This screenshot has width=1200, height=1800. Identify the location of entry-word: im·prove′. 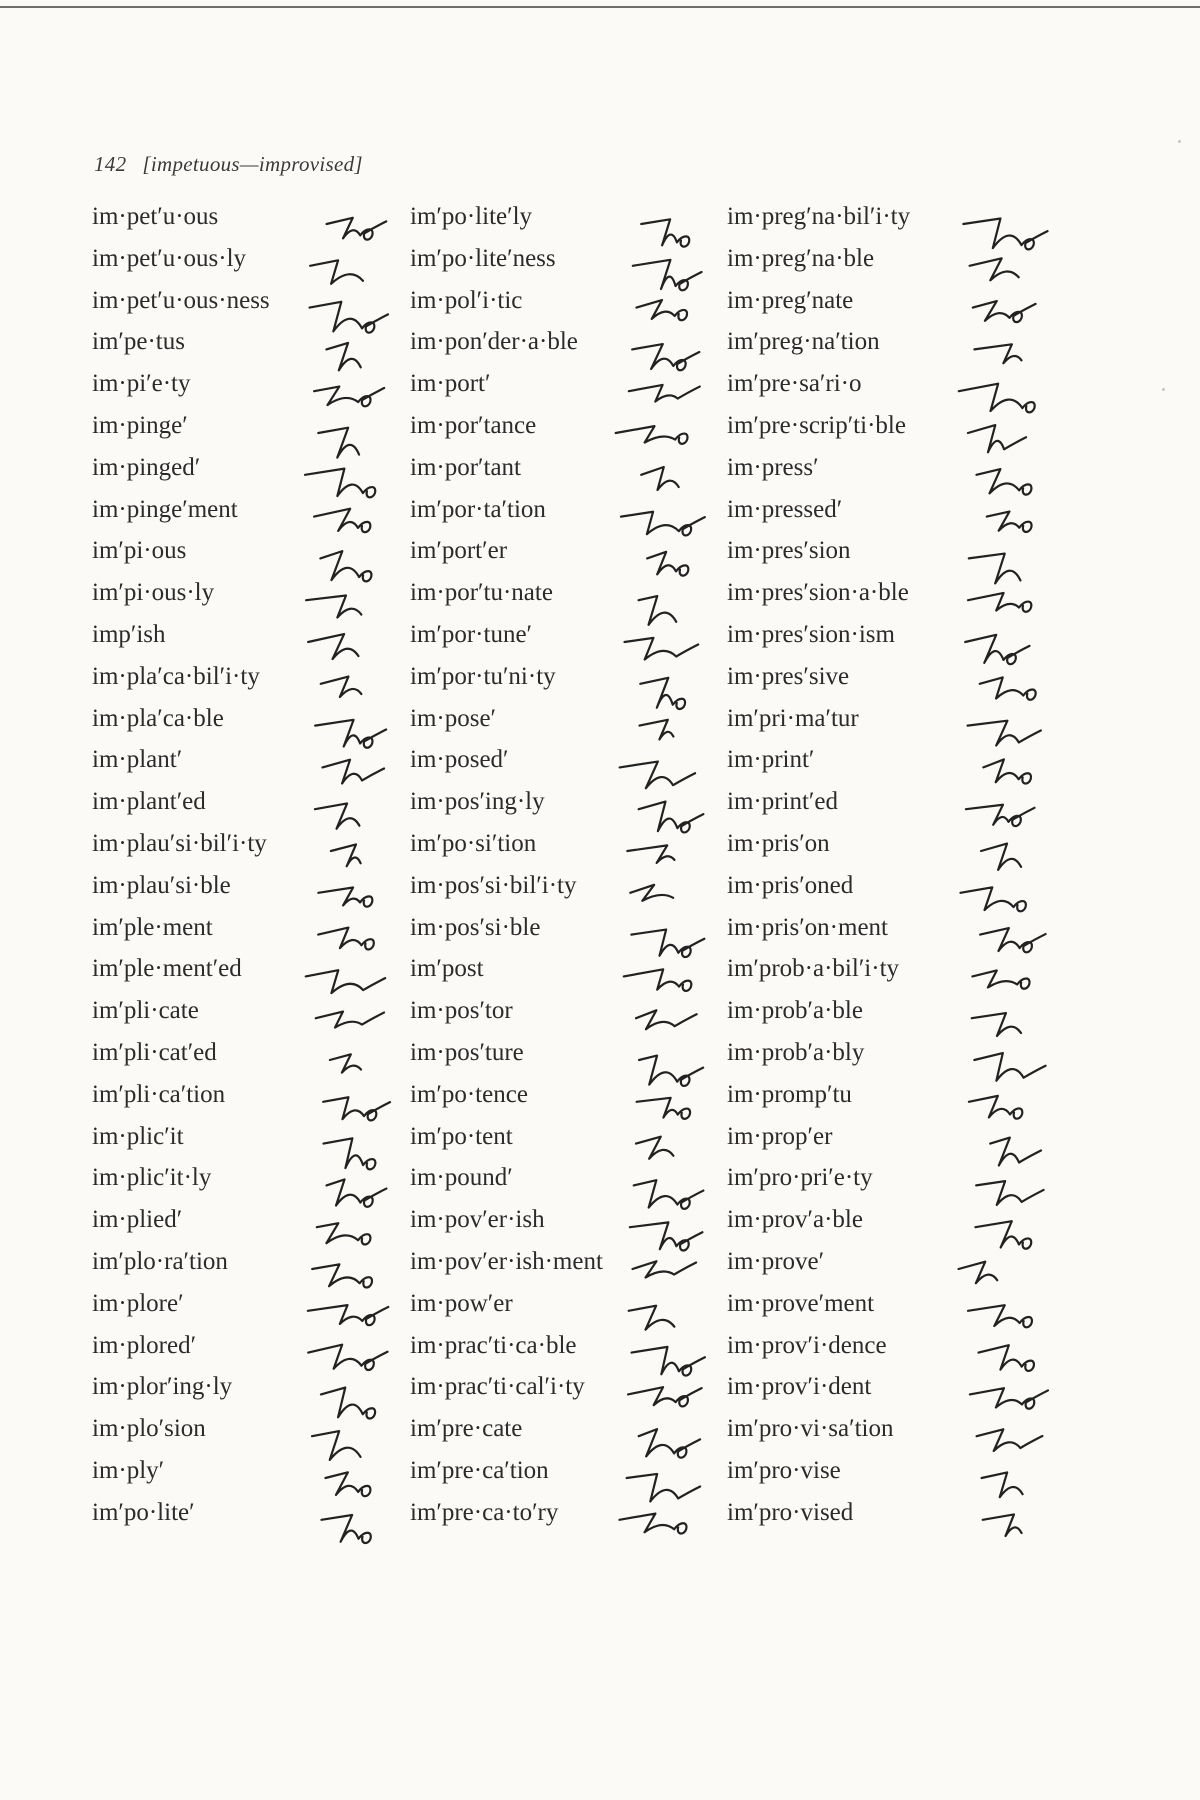
(776, 1261).